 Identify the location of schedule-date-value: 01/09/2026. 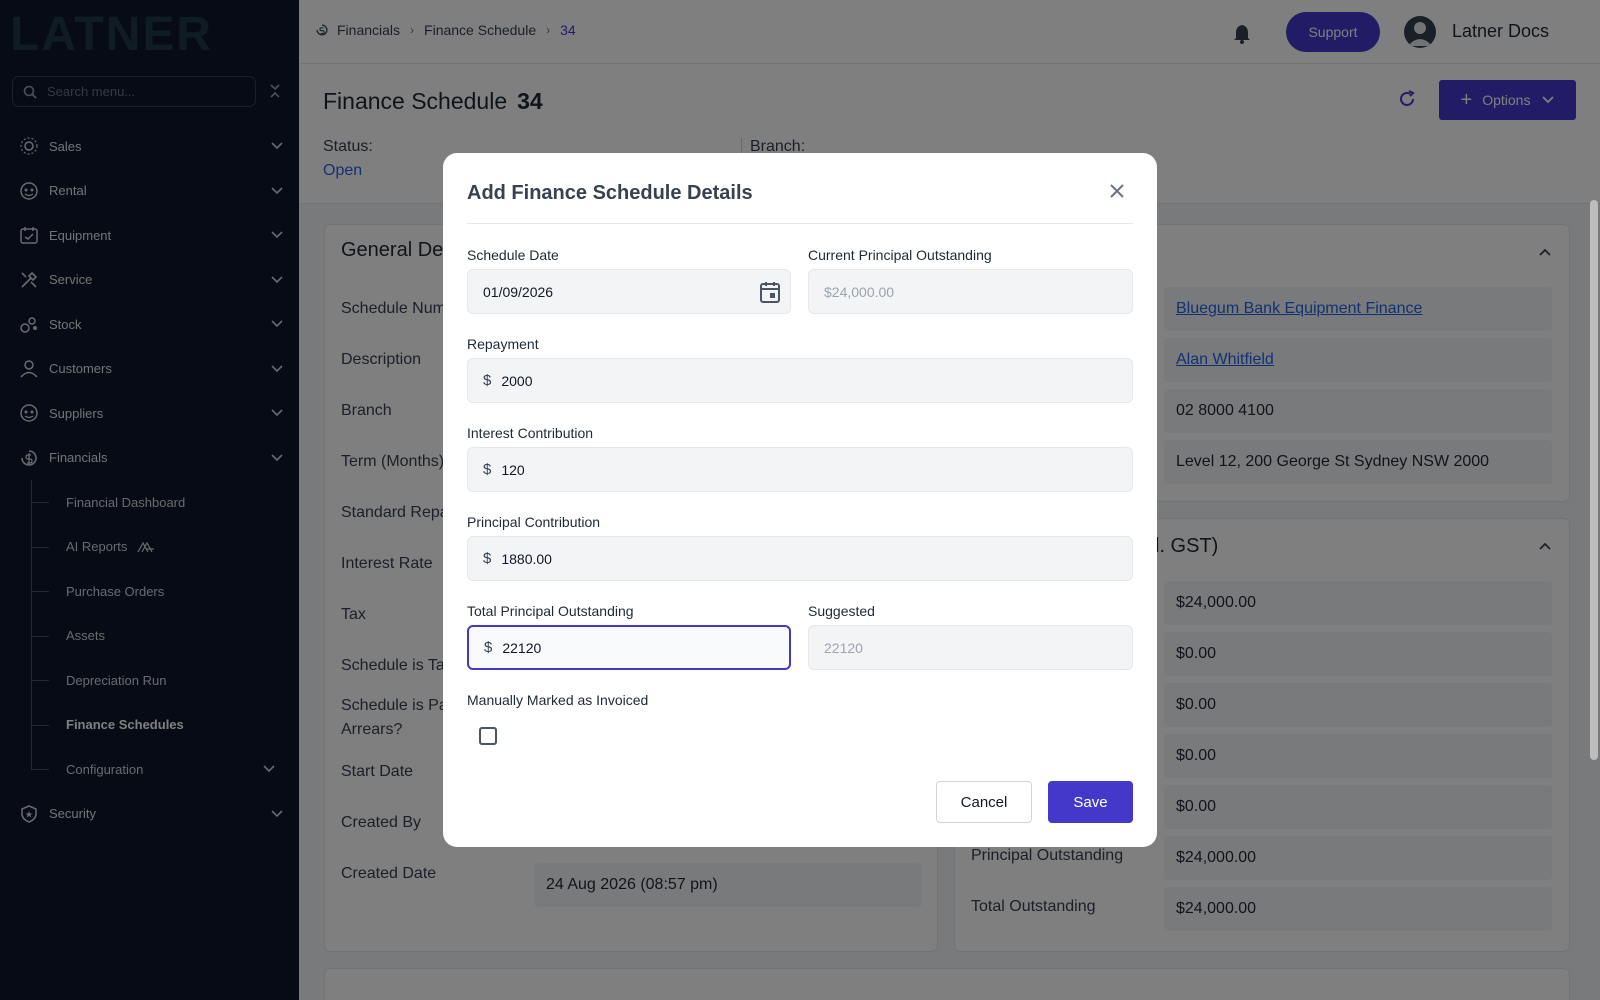
(518, 291).